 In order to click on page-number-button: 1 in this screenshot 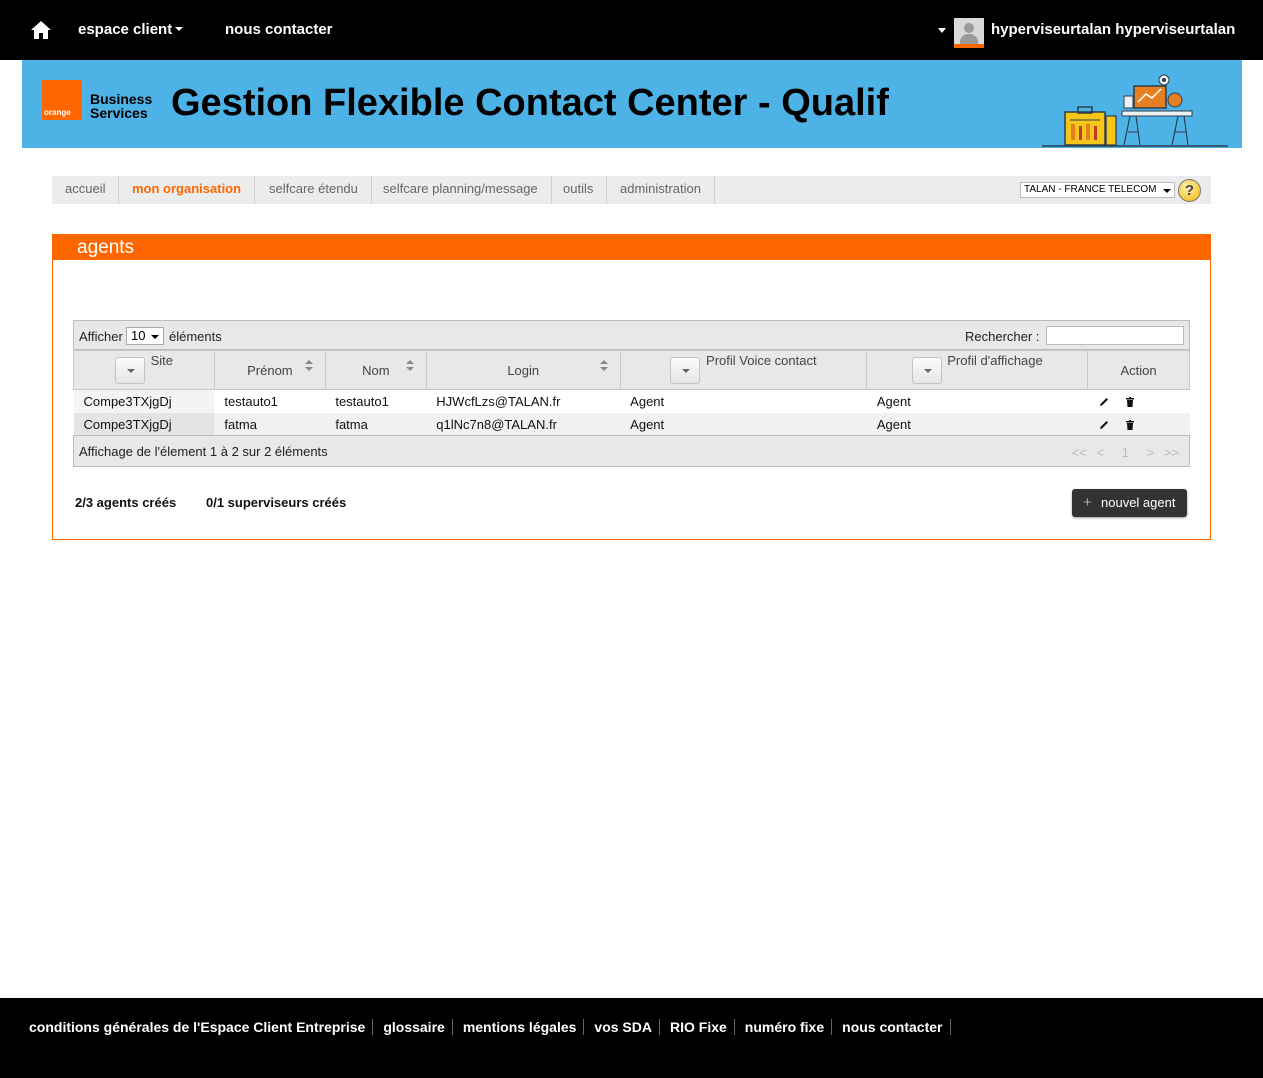, I will do `click(1125, 452)`.